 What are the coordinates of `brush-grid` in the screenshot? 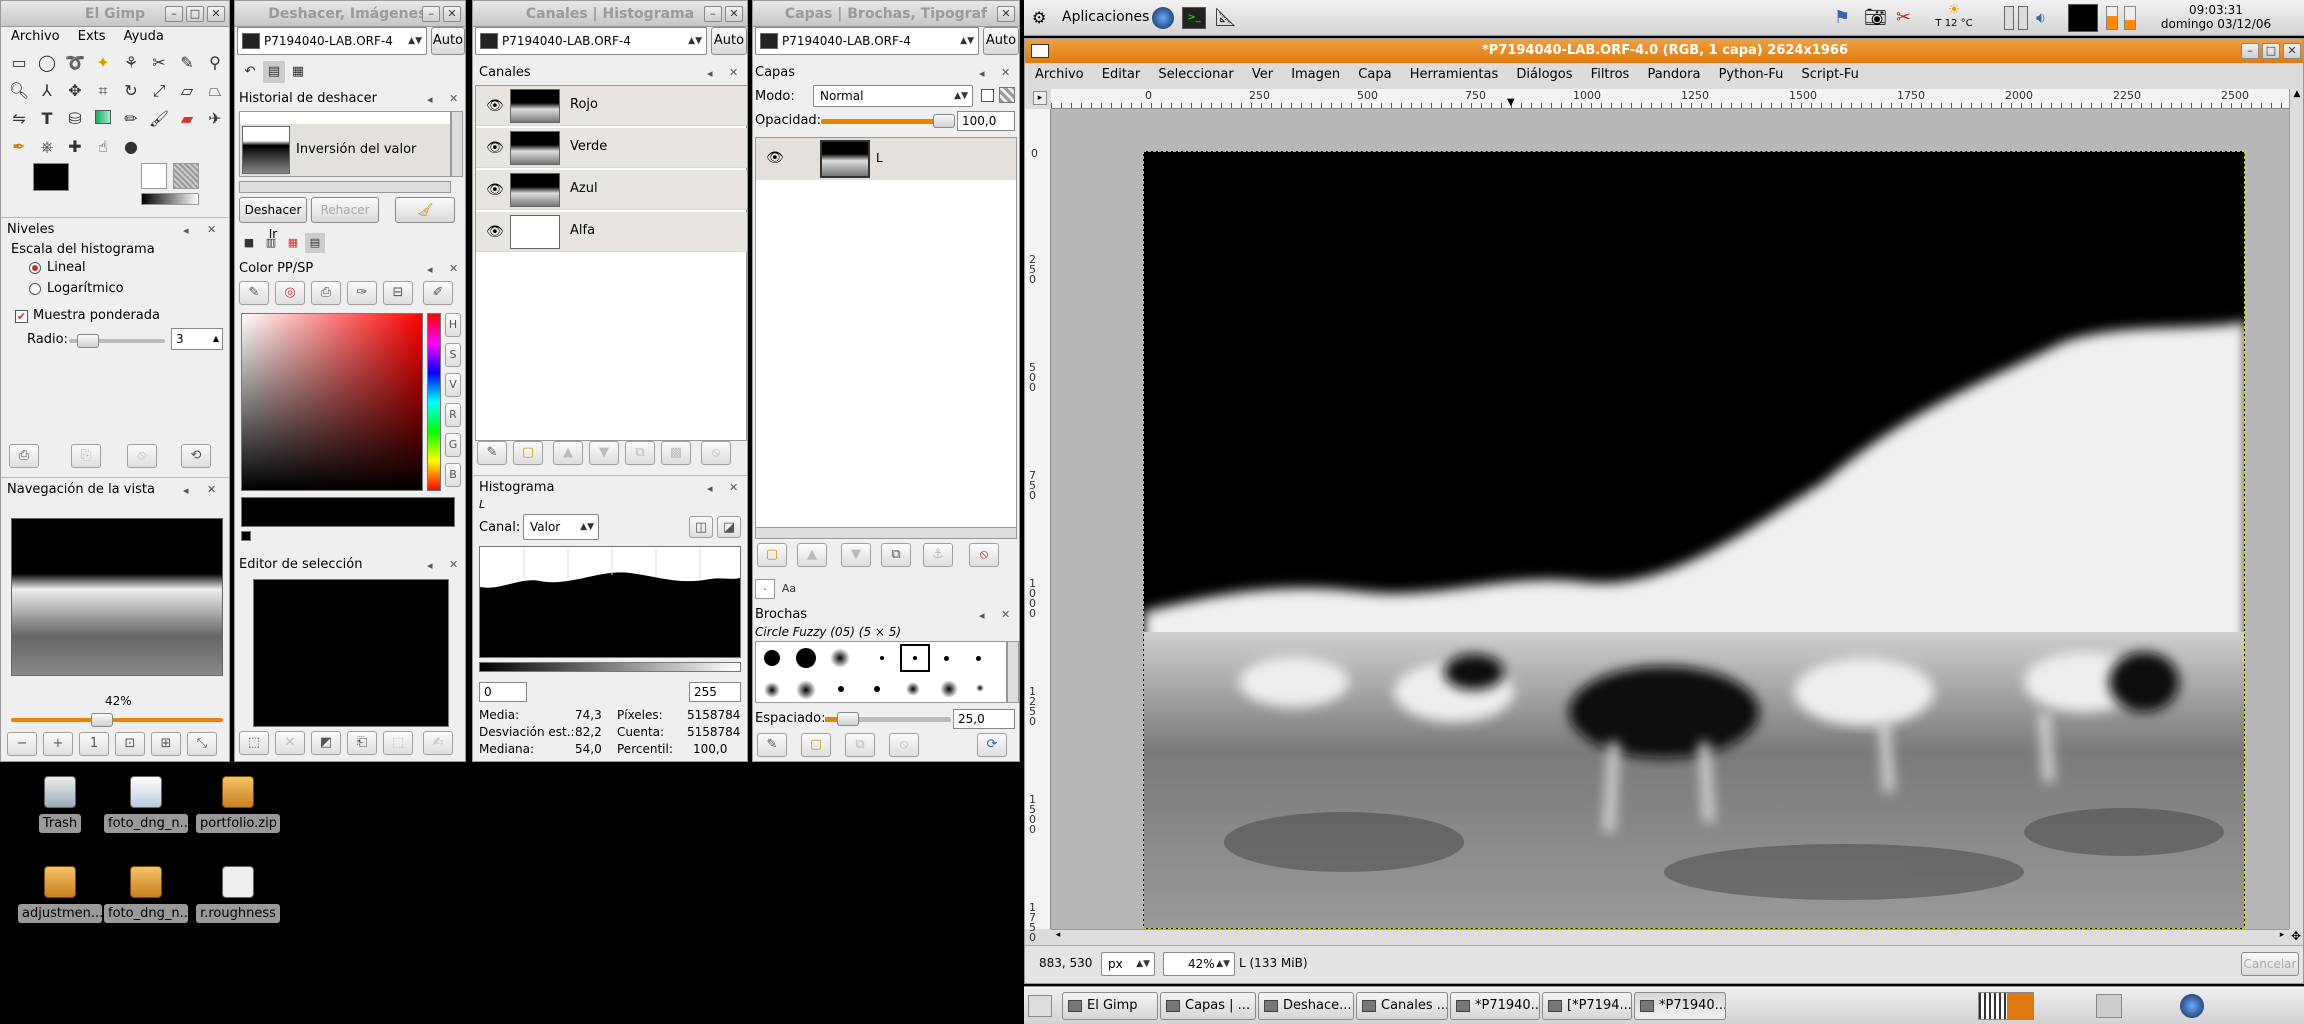 It's located at (881, 672).